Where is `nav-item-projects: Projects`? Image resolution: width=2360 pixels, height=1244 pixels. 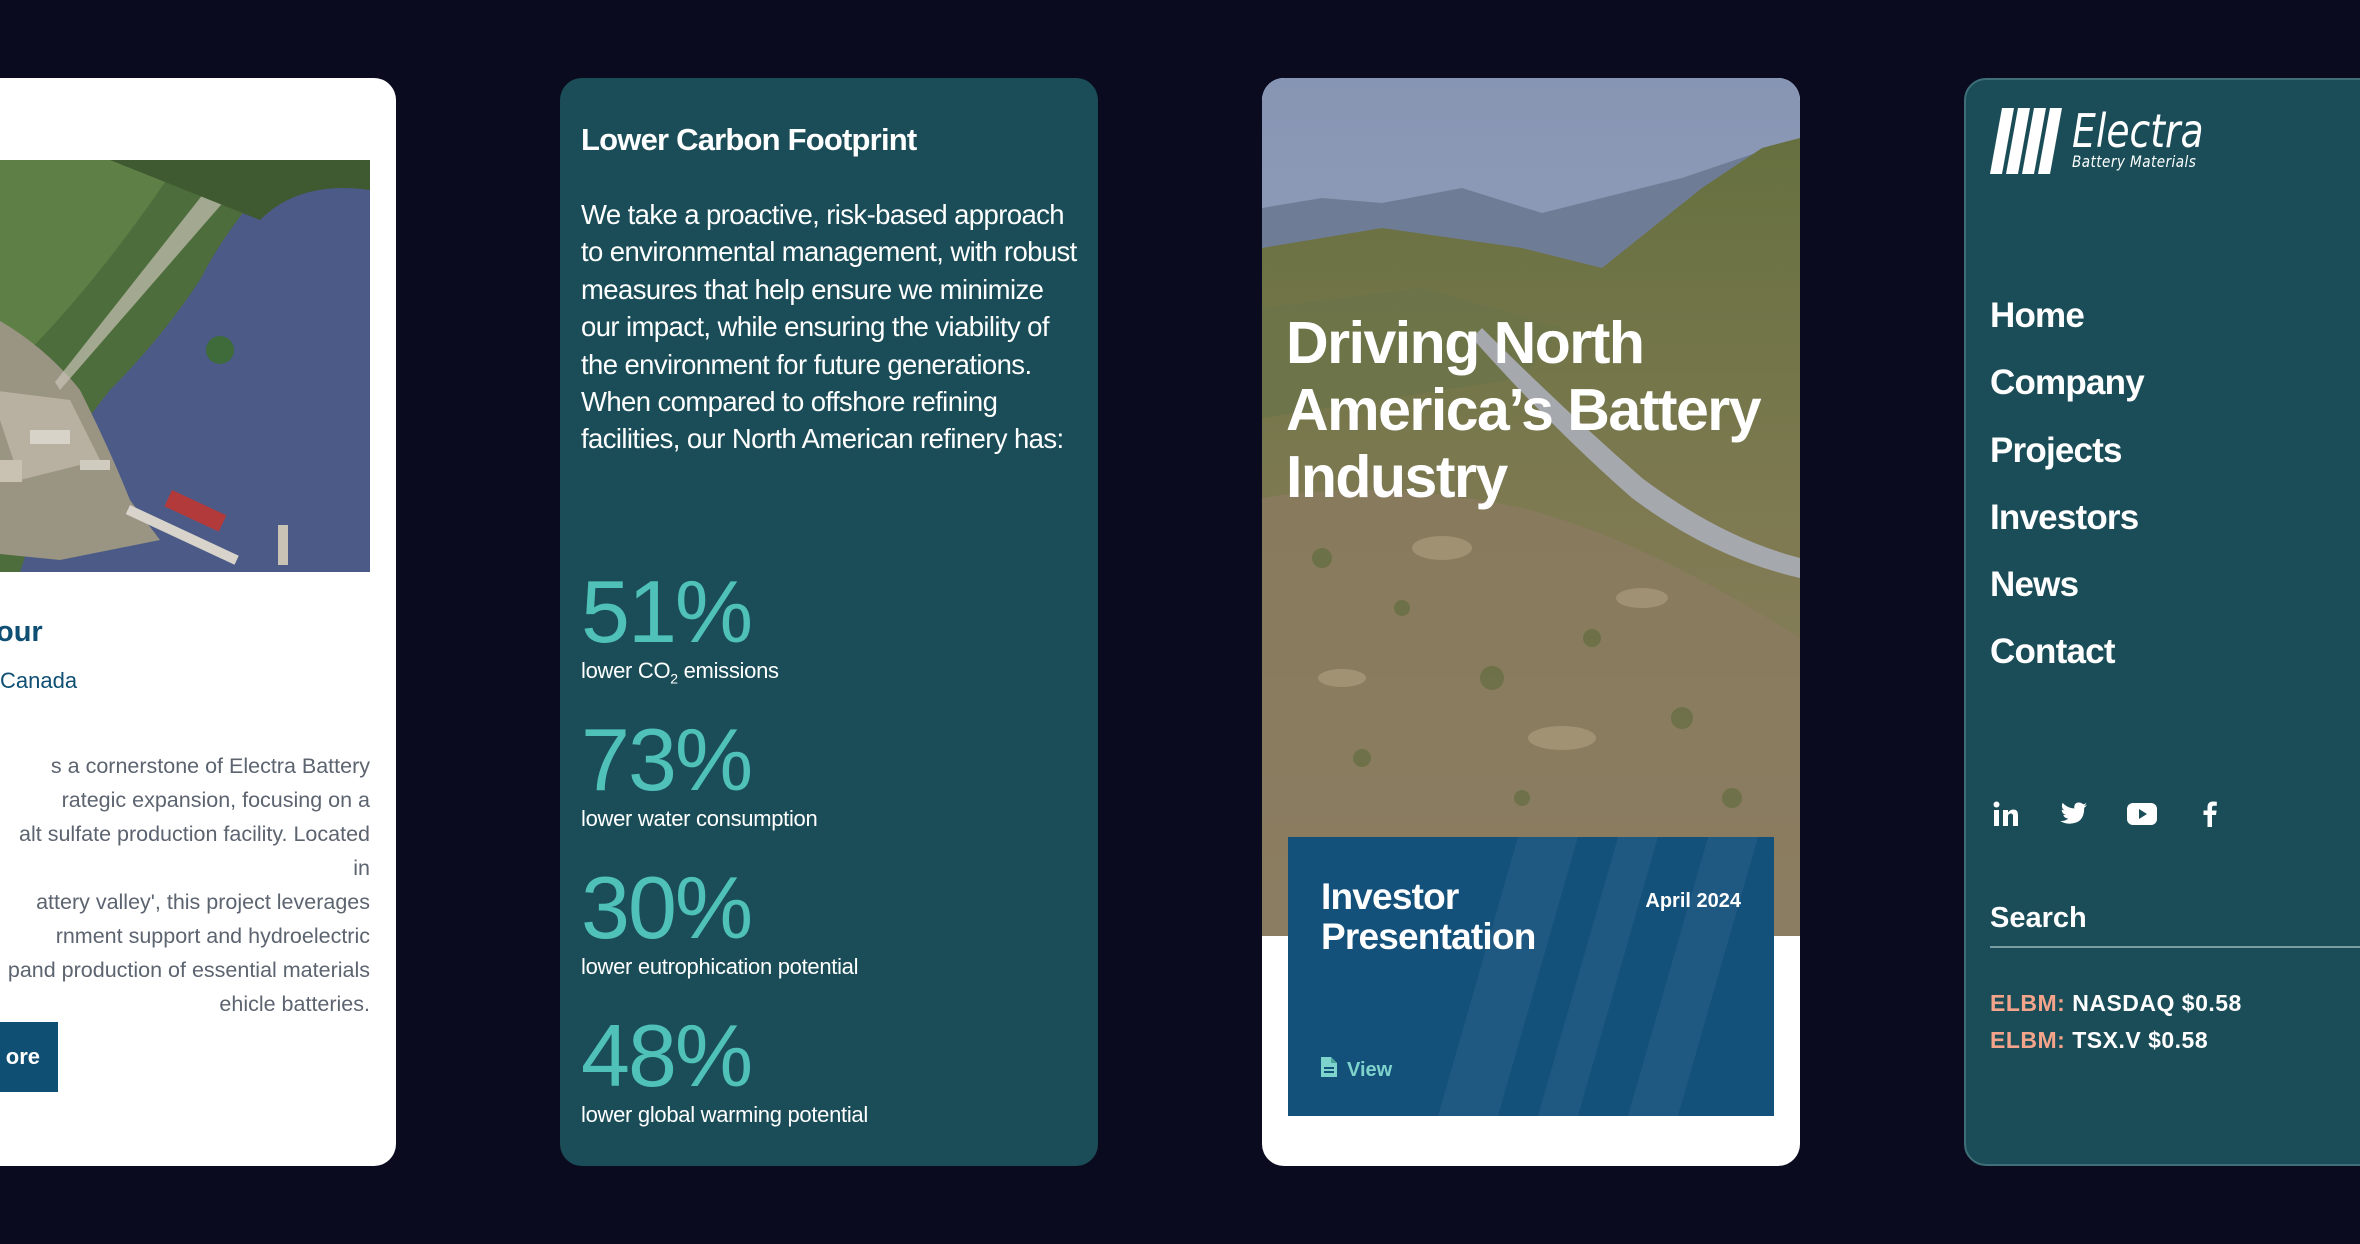 nav-item-projects: Projects is located at coordinates (2067, 464).